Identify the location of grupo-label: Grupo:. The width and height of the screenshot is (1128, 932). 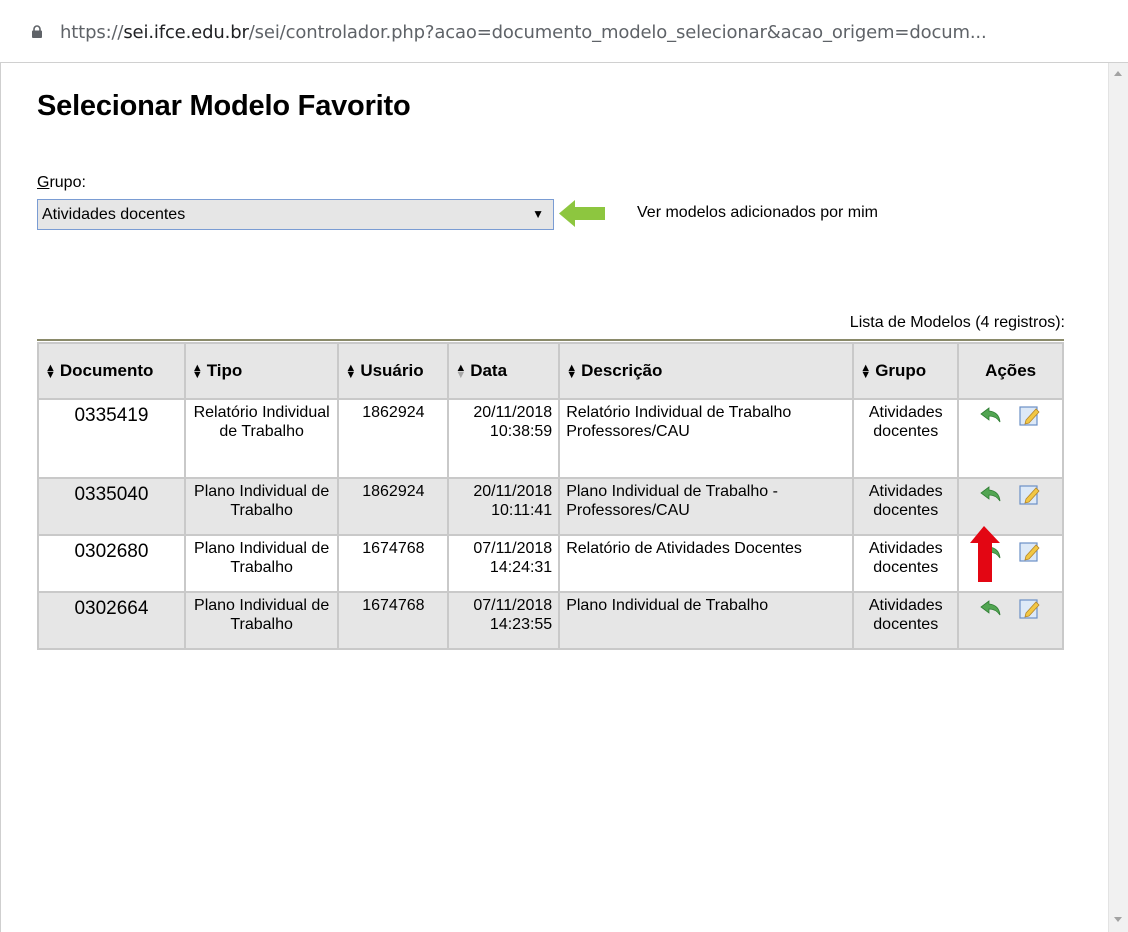
(61, 183).